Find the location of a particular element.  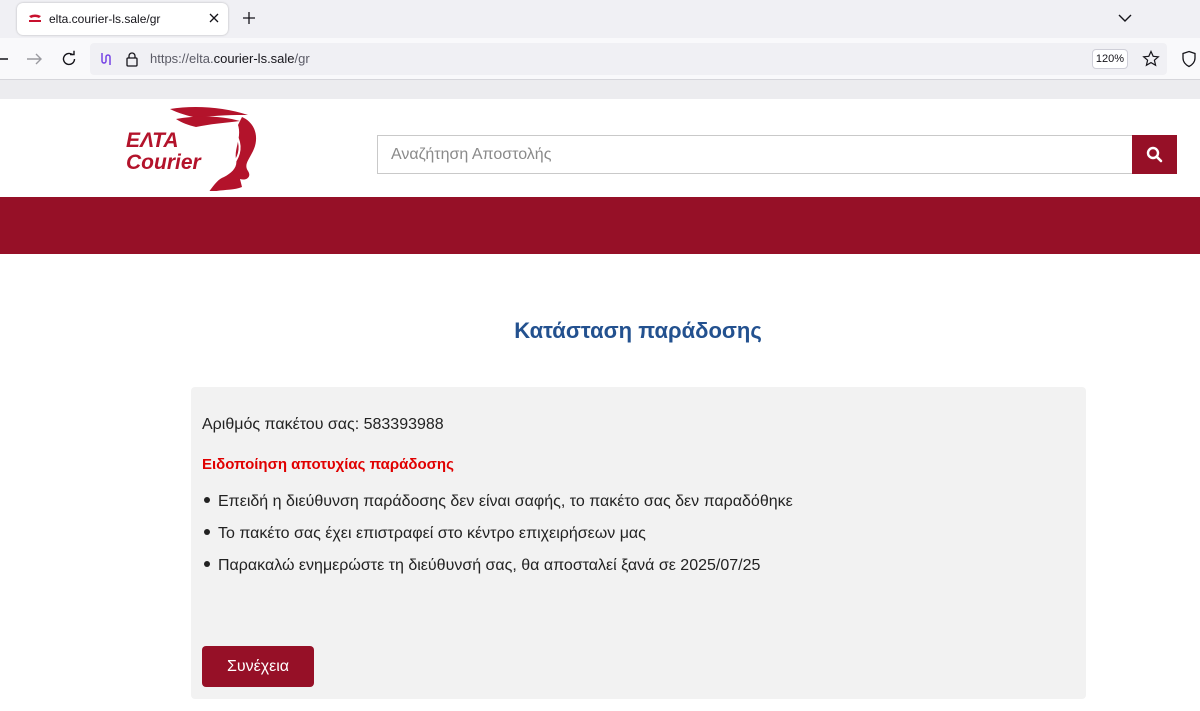

reload-icon is located at coordinates (69, 59).